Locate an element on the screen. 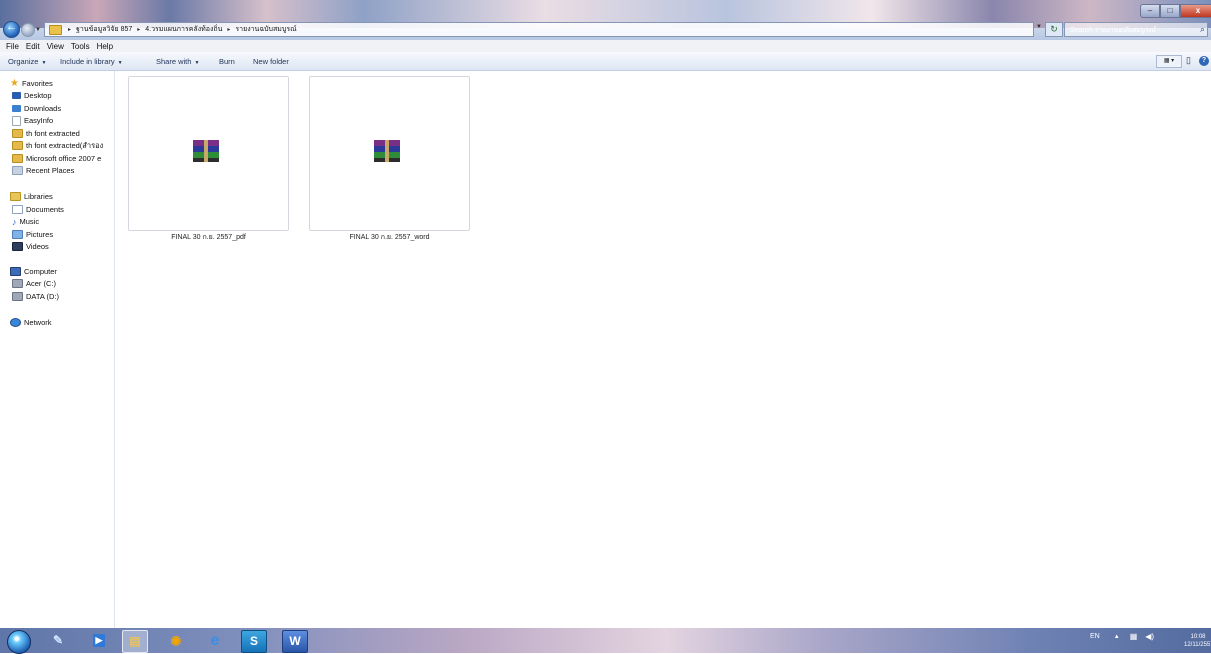 Image resolution: width=1211 pixels, height=654 pixels. file-name-label: FINAL 30 ก.ย. 2557_pdf is located at coordinates (208, 237).